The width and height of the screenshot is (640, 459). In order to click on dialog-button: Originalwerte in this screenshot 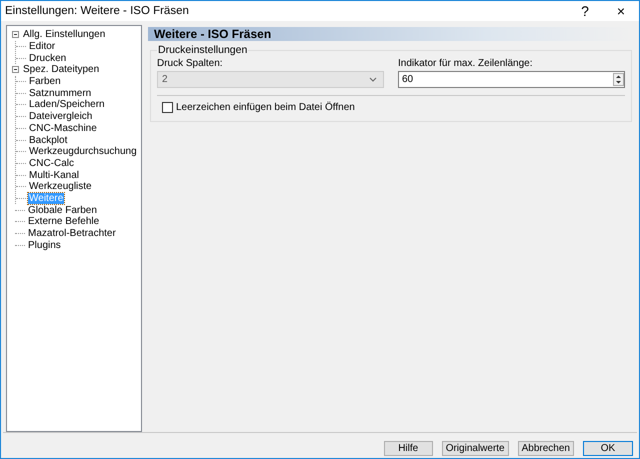, I will do `click(475, 448)`.